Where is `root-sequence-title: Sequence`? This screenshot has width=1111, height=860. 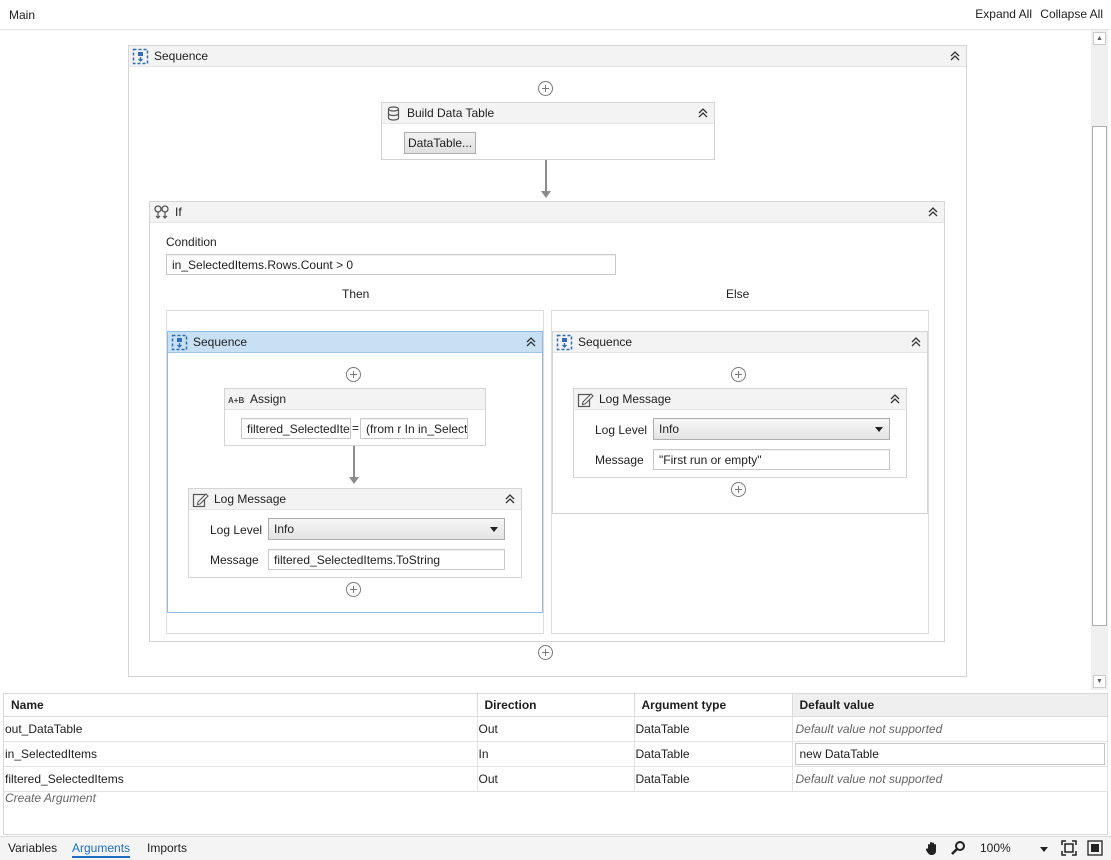
root-sequence-title: Sequence is located at coordinates (181, 56).